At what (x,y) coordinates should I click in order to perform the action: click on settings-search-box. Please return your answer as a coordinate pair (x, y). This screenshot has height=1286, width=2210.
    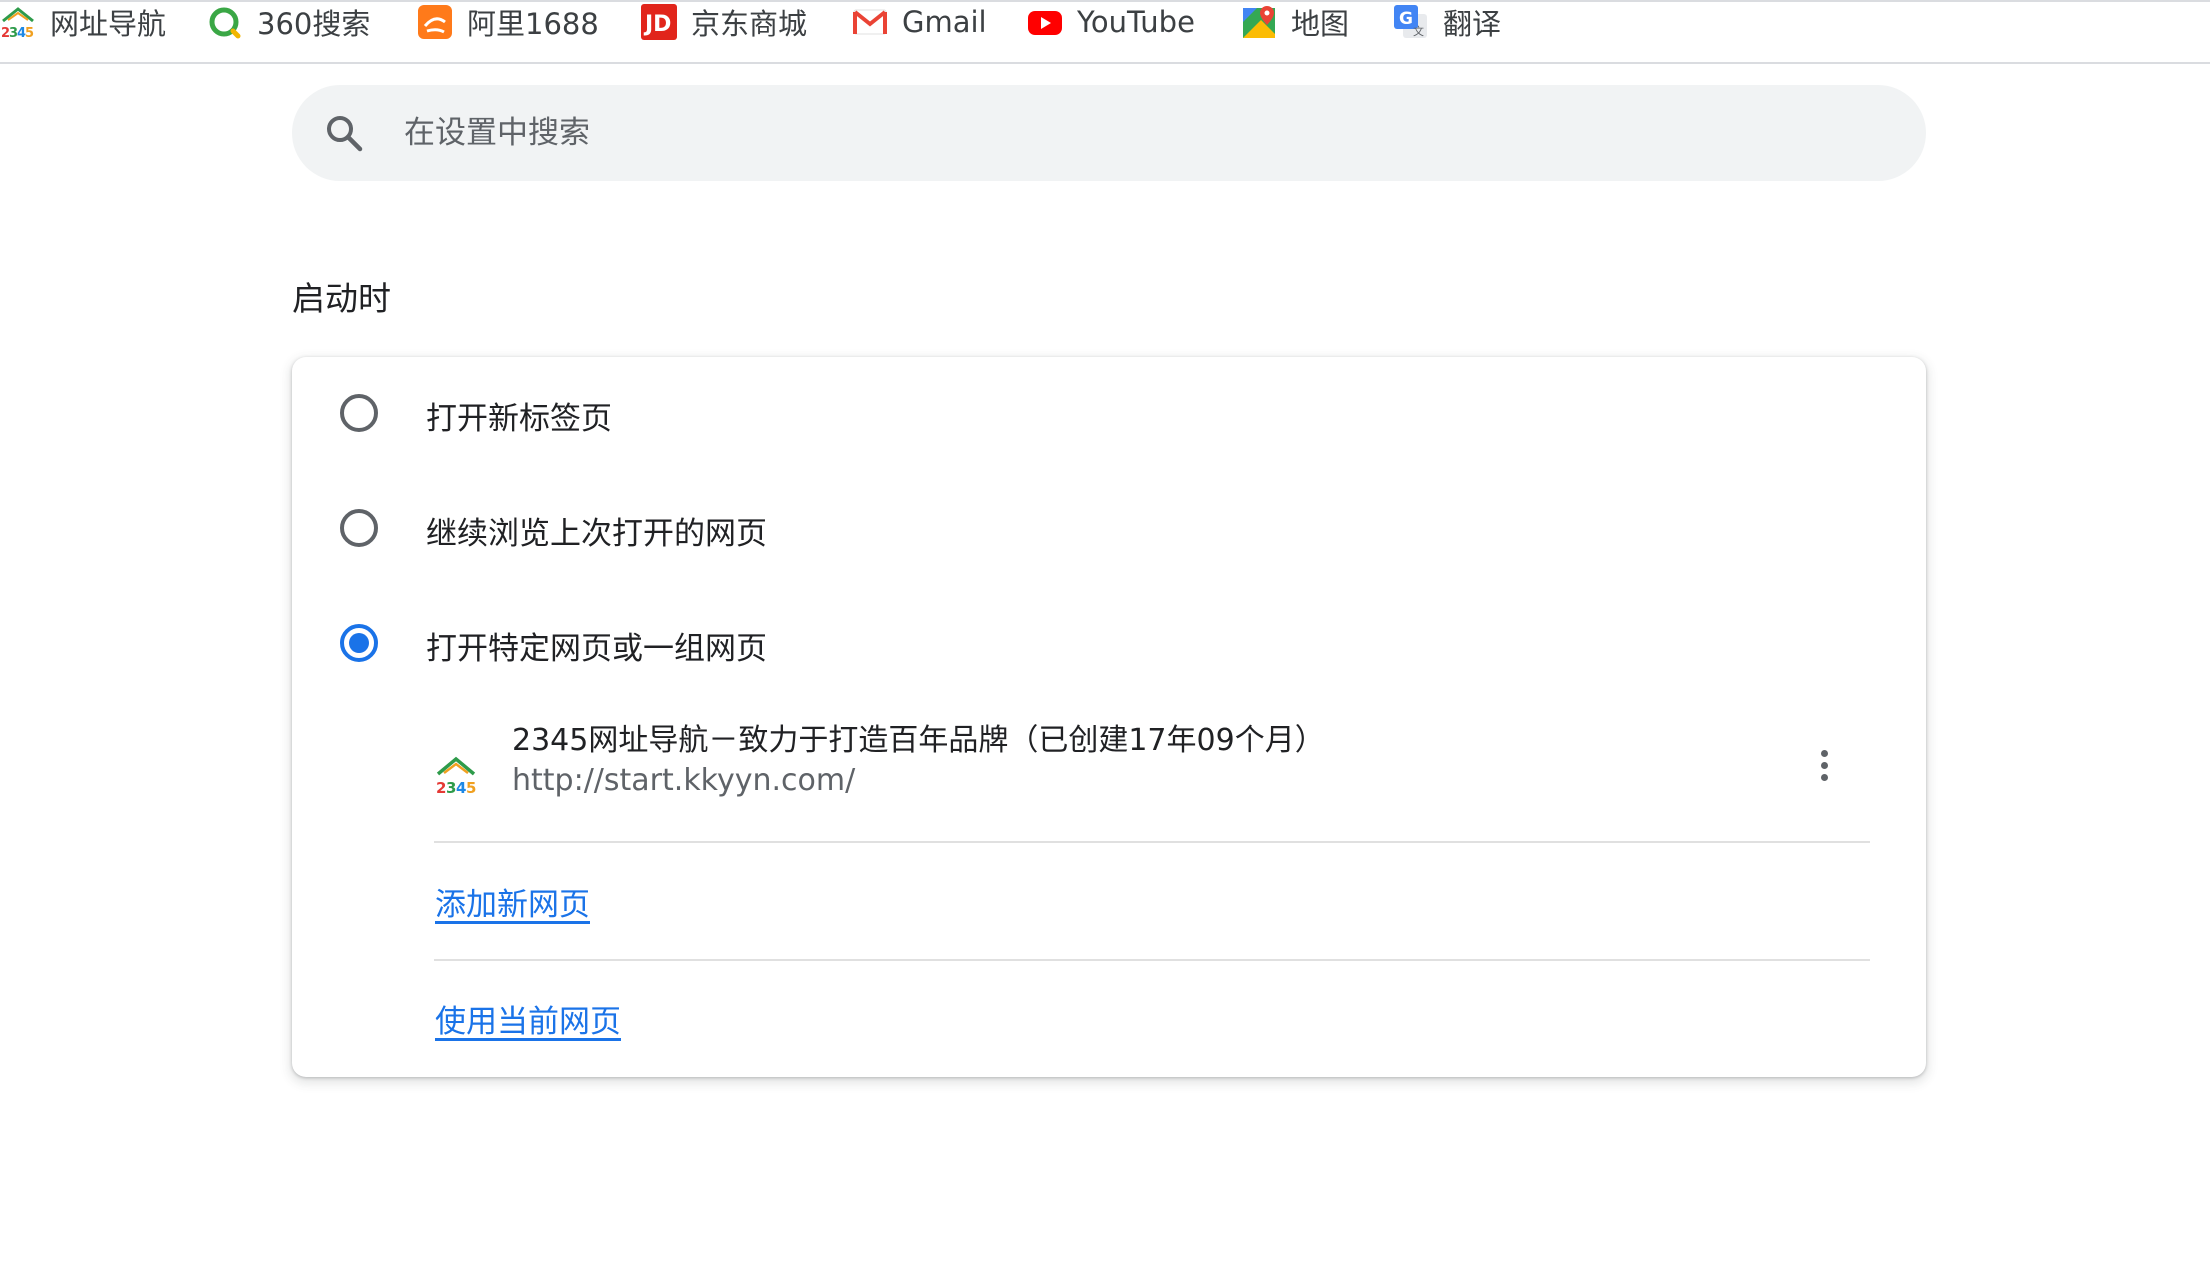
    Looking at the image, I should click on (1109, 133).